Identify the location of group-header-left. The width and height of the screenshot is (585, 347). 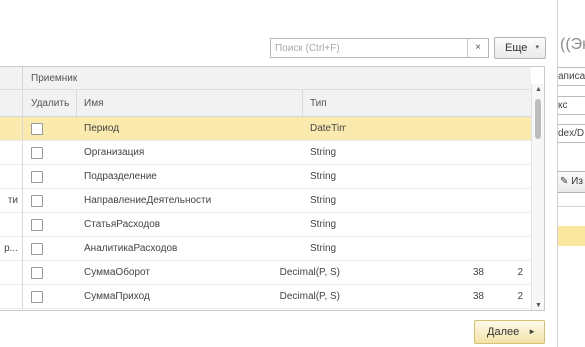
(11, 78).